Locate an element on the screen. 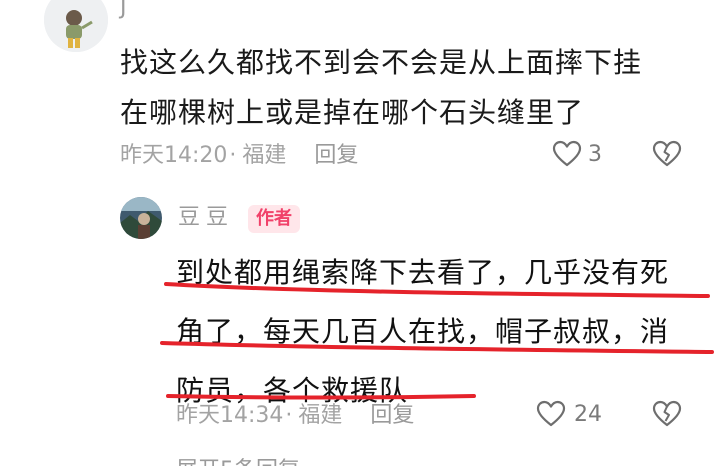 This screenshot has height=466, width=720. location: 福建 is located at coordinates (264, 155).